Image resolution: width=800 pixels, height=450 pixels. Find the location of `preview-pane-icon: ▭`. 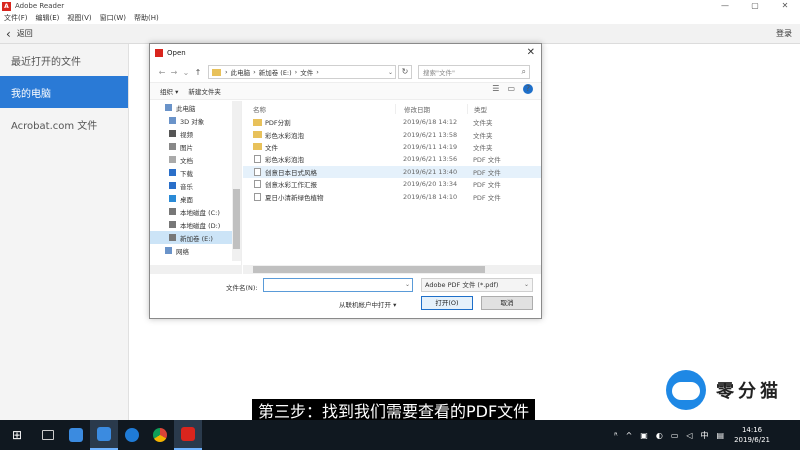

preview-pane-icon: ▭ is located at coordinates (511, 89).